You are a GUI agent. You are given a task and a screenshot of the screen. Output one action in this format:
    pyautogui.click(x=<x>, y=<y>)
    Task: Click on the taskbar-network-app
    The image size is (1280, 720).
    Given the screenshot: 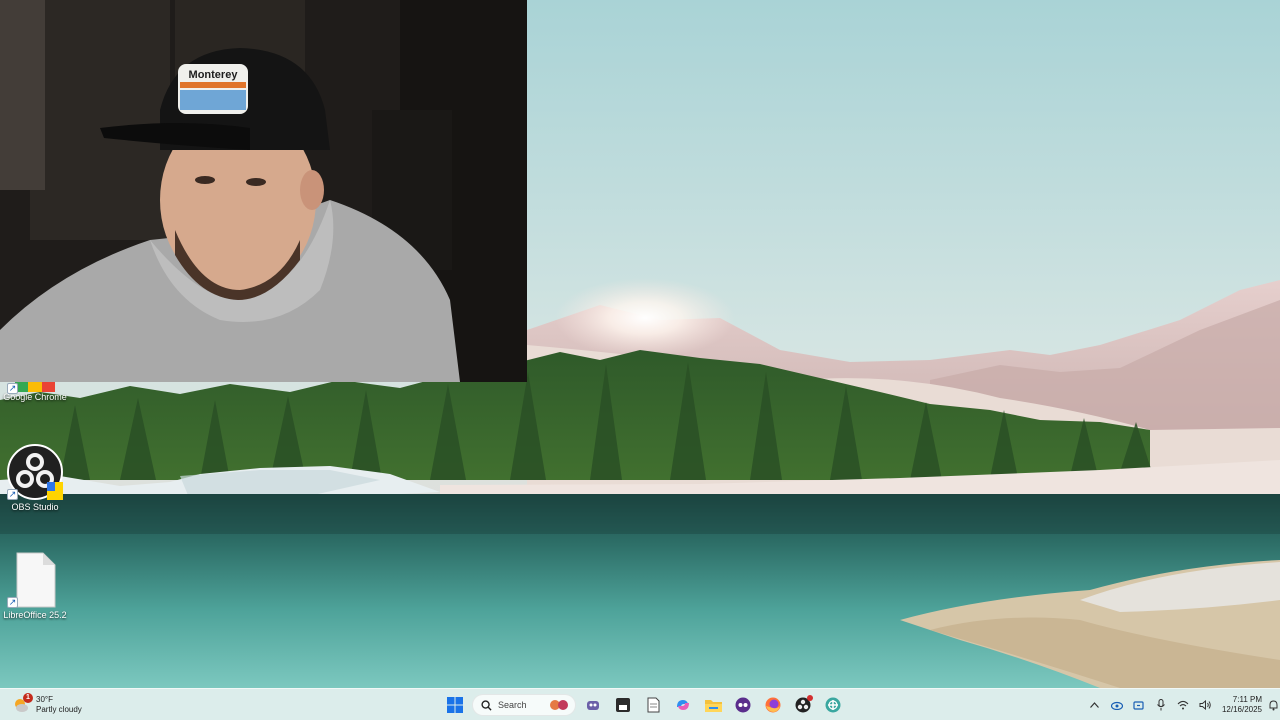 What is the action you would take?
    pyautogui.click(x=833, y=705)
    